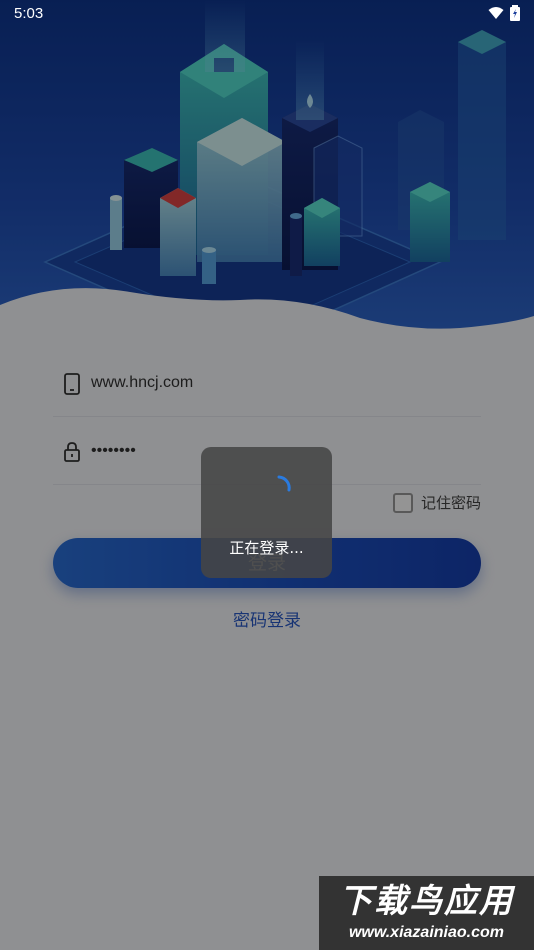 This screenshot has height=950, width=534. What do you see at coordinates (426, 900) in the screenshot?
I see `watermark-title: 下载鸟应用` at bounding box center [426, 900].